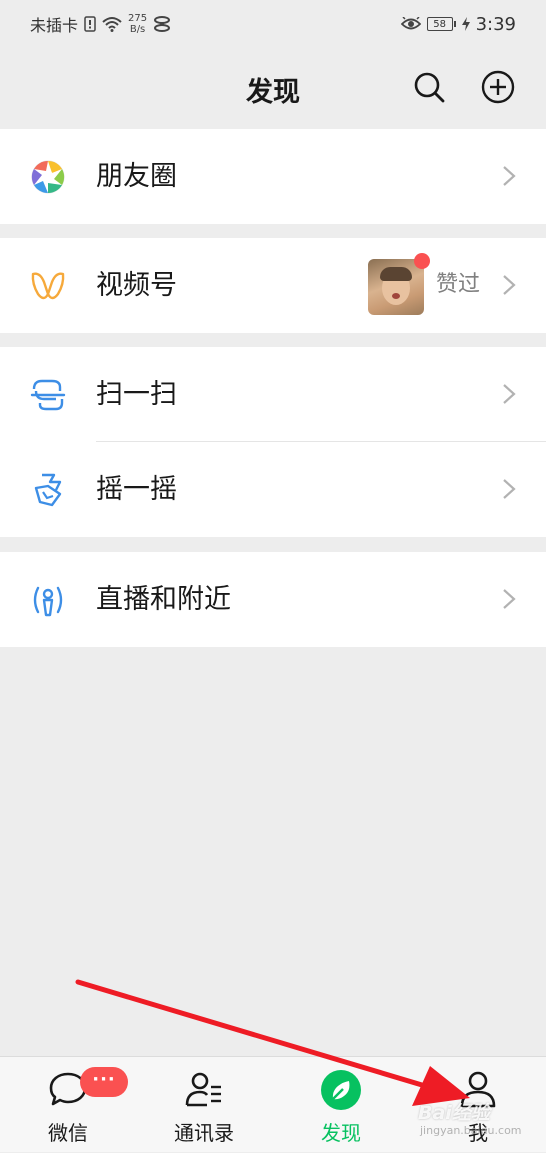 This screenshot has height=1153, width=546. Describe the element at coordinates (498, 87) in the screenshot. I see `plus-circle-icon` at that location.